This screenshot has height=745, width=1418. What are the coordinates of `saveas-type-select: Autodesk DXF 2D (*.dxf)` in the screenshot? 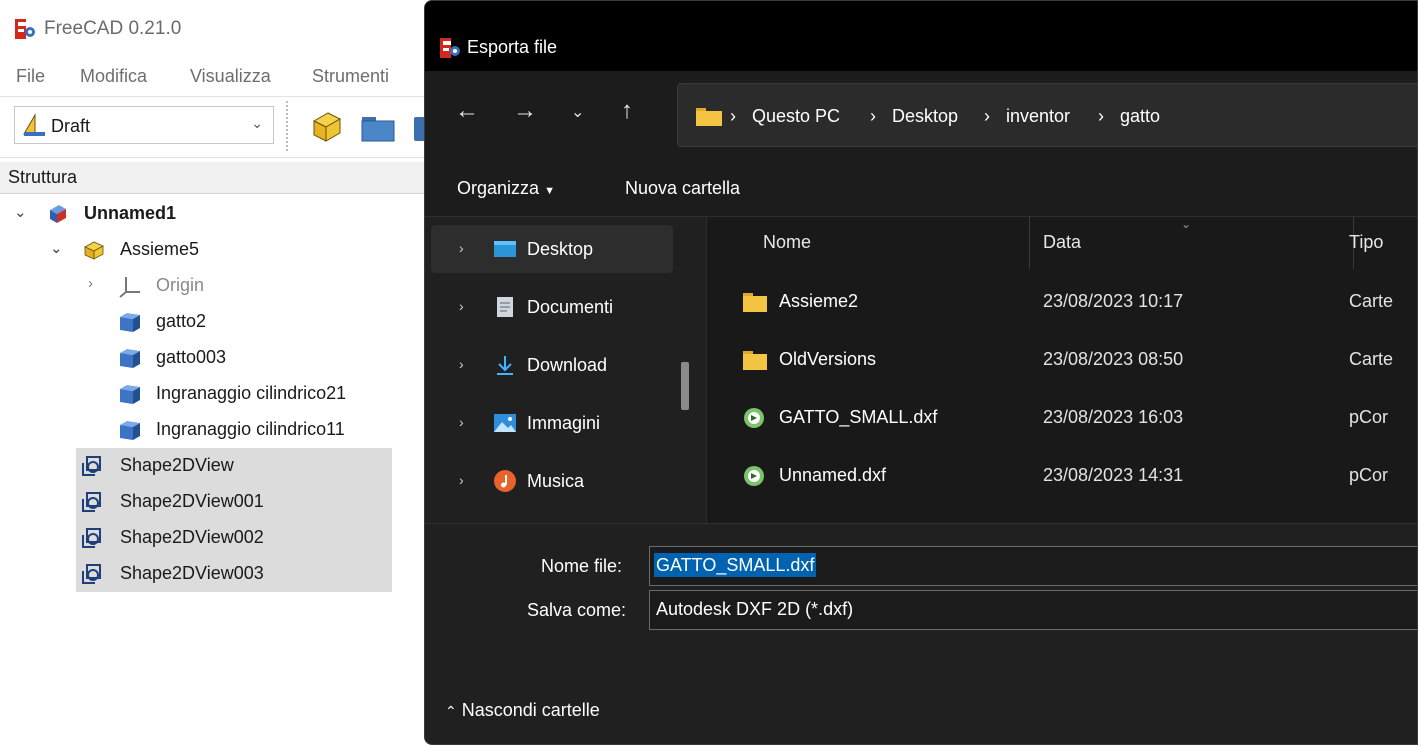 It's located at (1033, 610).